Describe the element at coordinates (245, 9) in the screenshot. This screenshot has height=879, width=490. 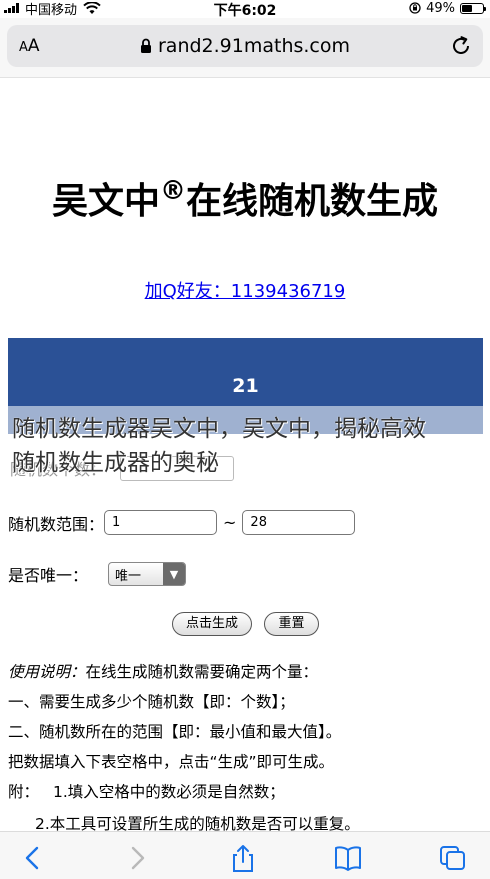
I see `status-bar: 中国移动 下午6:02 49%` at that location.